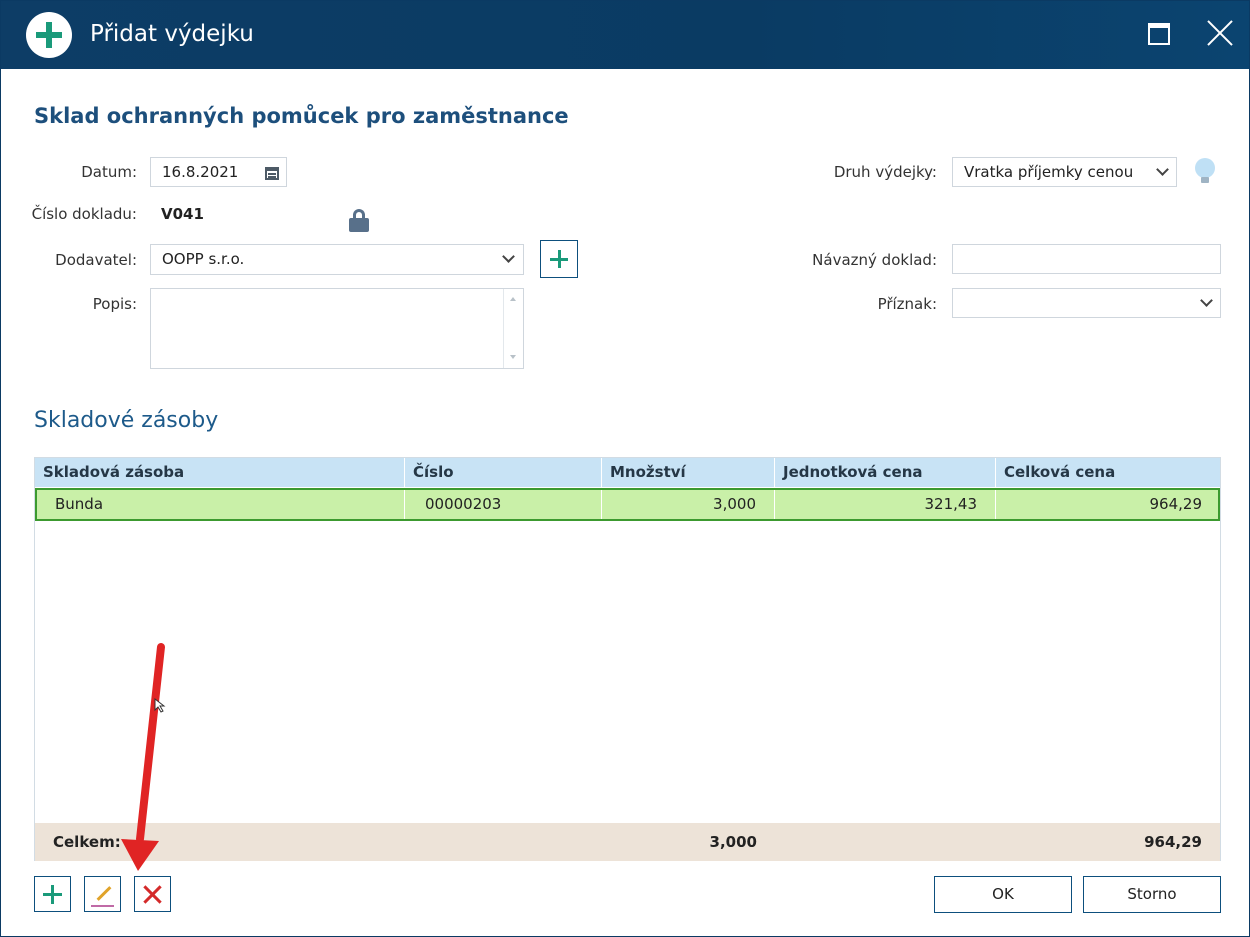  What do you see at coordinates (143, 757) in the screenshot?
I see `annotation-arrow` at bounding box center [143, 757].